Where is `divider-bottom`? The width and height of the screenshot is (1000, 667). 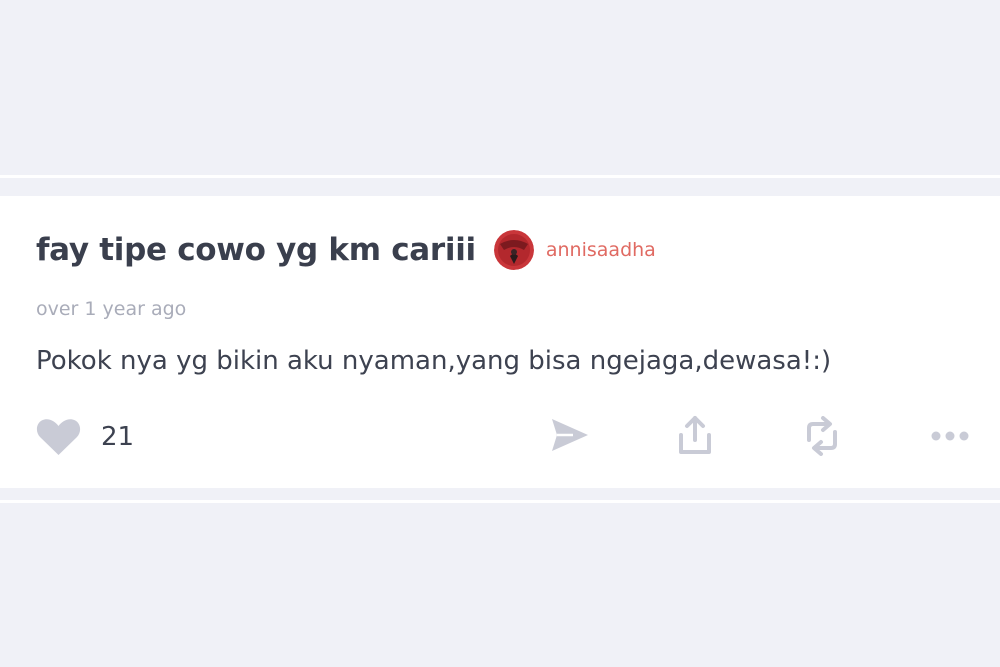
divider-bottom is located at coordinates (500, 501).